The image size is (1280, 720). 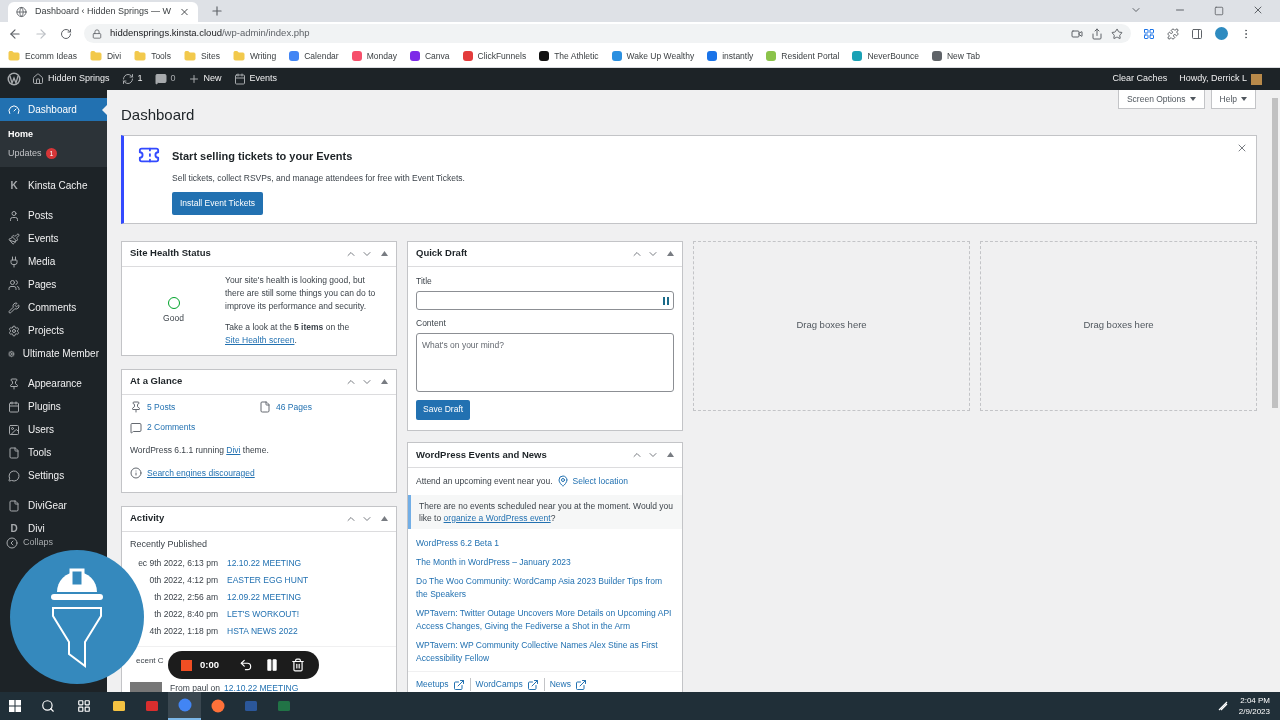 What do you see at coordinates (314, 56) in the screenshot?
I see `bookmark: Calendar` at bounding box center [314, 56].